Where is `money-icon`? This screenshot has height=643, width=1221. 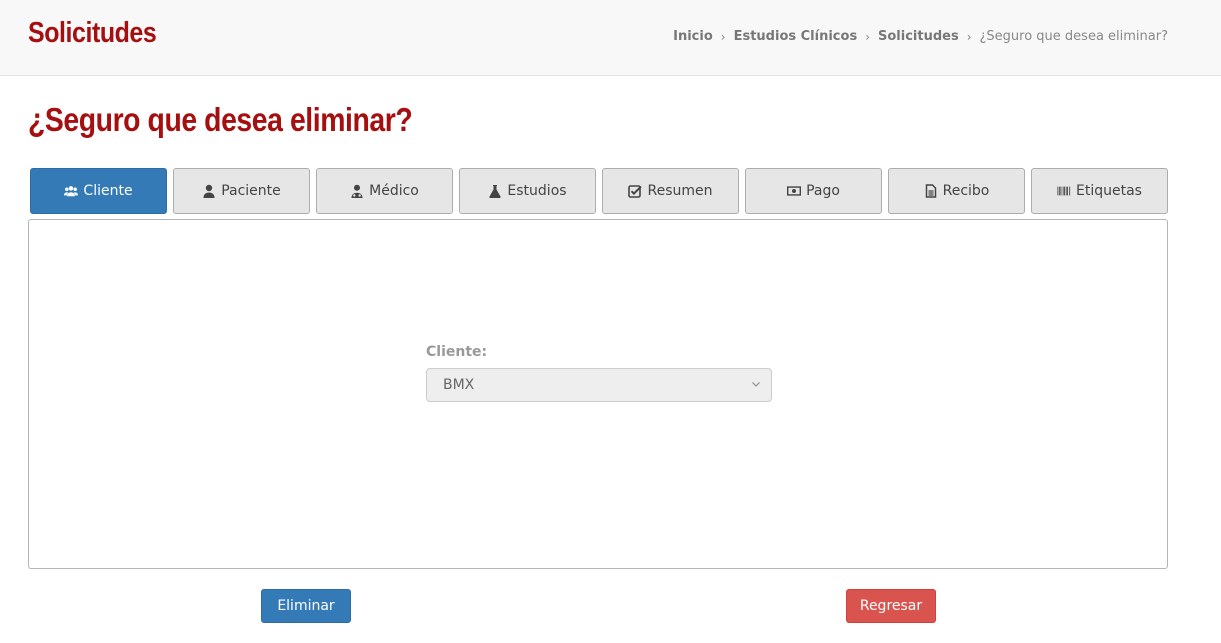 money-icon is located at coordinates (794, 191).